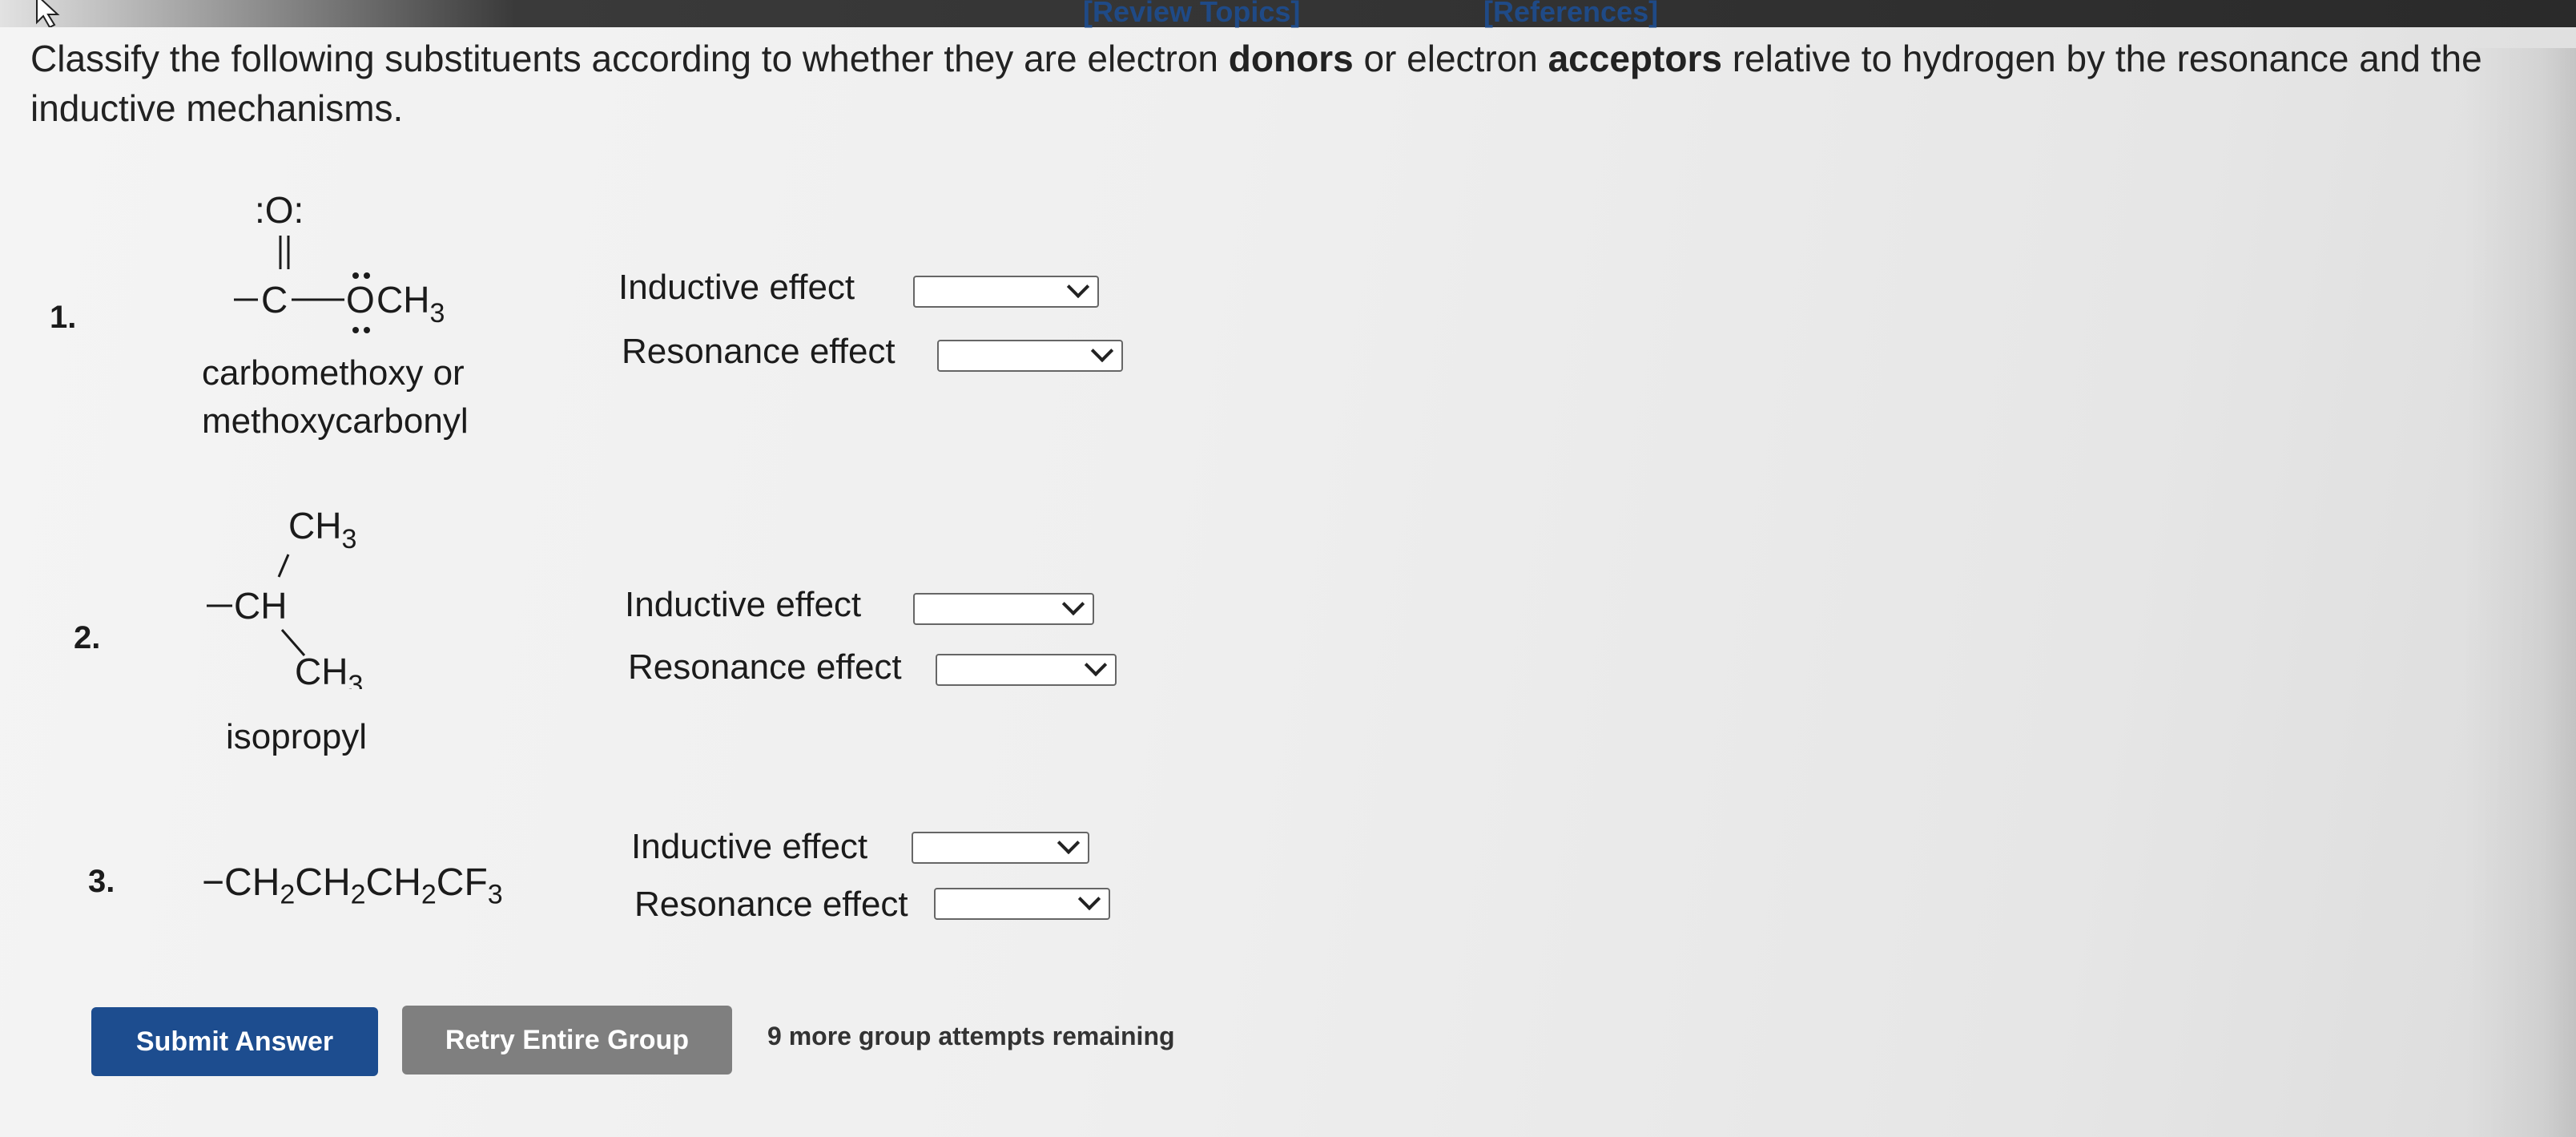 The image size is (2576, 1137). What do you see at coordinates (352, 885) in the screenshot?
I see `substituent-formula-3: −CH2CH2CH2CF3` at bounding box center [352, 885].